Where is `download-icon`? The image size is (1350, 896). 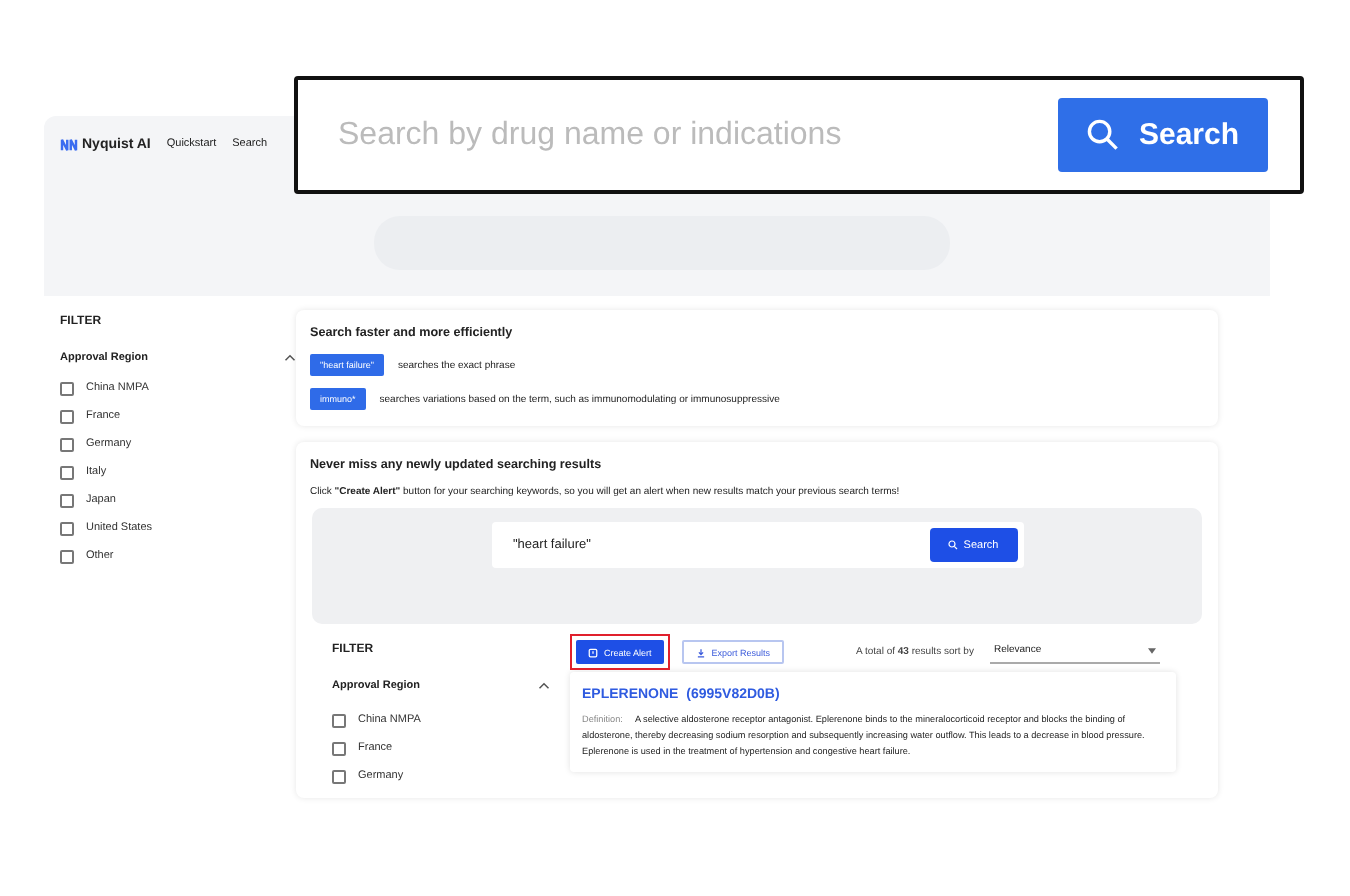
download-icon is located at coordinates (700, 652).